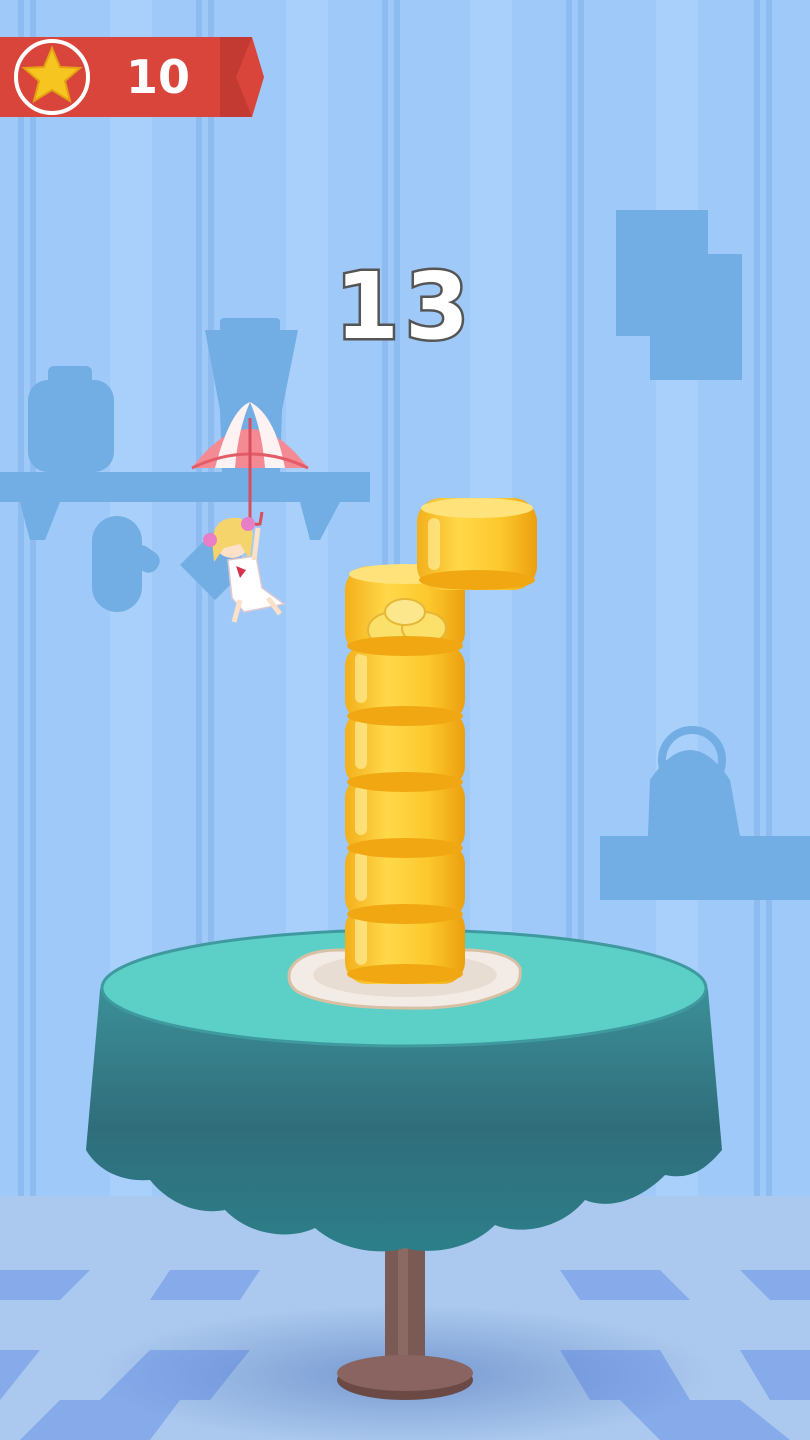 The image size is (810, 1440). What do you see at coordinates (404, 307) in the screenshot?
I see `score-counter: 13` at bounding box center [404, 307].